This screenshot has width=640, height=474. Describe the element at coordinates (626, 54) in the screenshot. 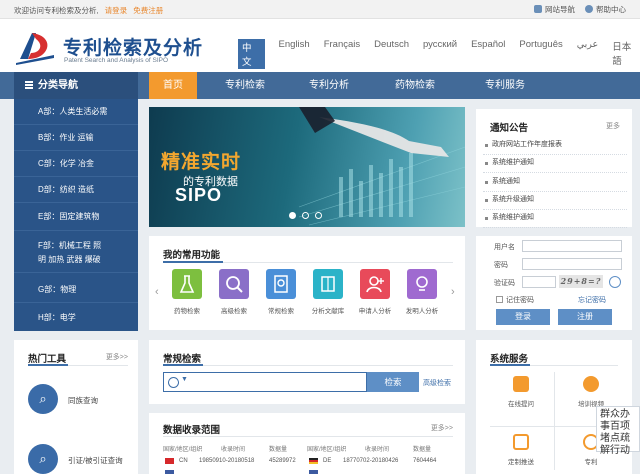

I see `lang-japanese: 日本語` at that location.